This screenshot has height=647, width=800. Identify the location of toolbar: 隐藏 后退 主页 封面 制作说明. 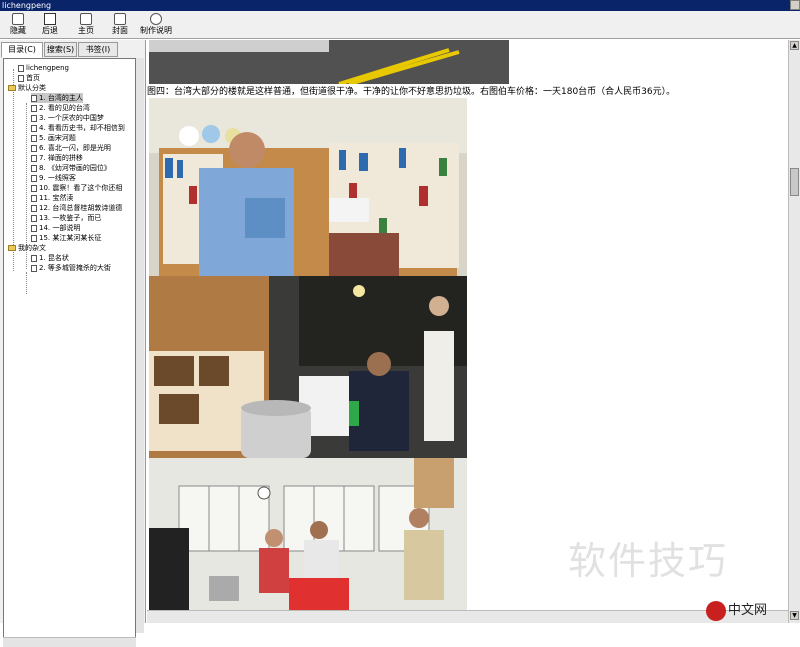
(400, 25).